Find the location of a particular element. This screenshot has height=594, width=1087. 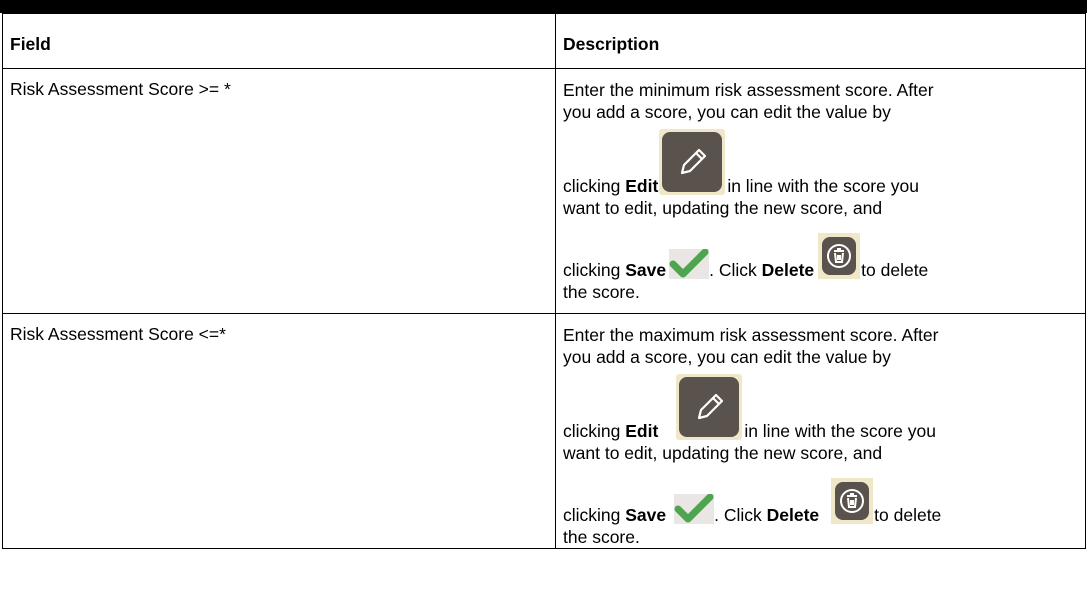

table-header-row: Field Description is located at coordinates (544, 41).